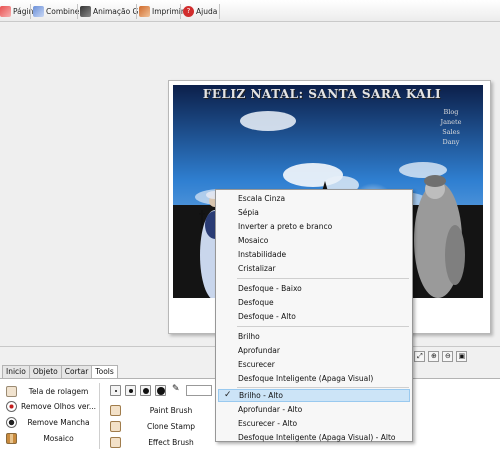 This screenshot has height=455, width=500. Describe the element at coordinates (5, 11) in the screenshot. I see `page-icon` at that location.